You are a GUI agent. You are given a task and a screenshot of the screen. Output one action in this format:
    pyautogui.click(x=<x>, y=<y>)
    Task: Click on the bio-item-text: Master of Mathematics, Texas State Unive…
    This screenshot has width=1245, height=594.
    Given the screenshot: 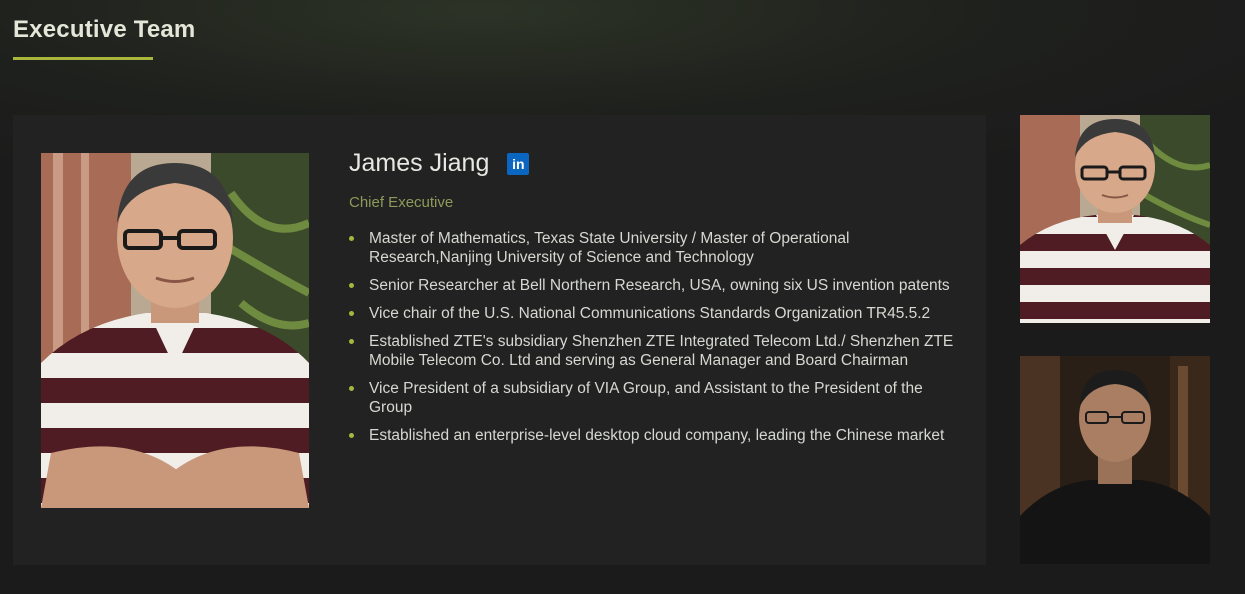 What is the action you would take?
    pyautogui.click(x=609, y=248)
    